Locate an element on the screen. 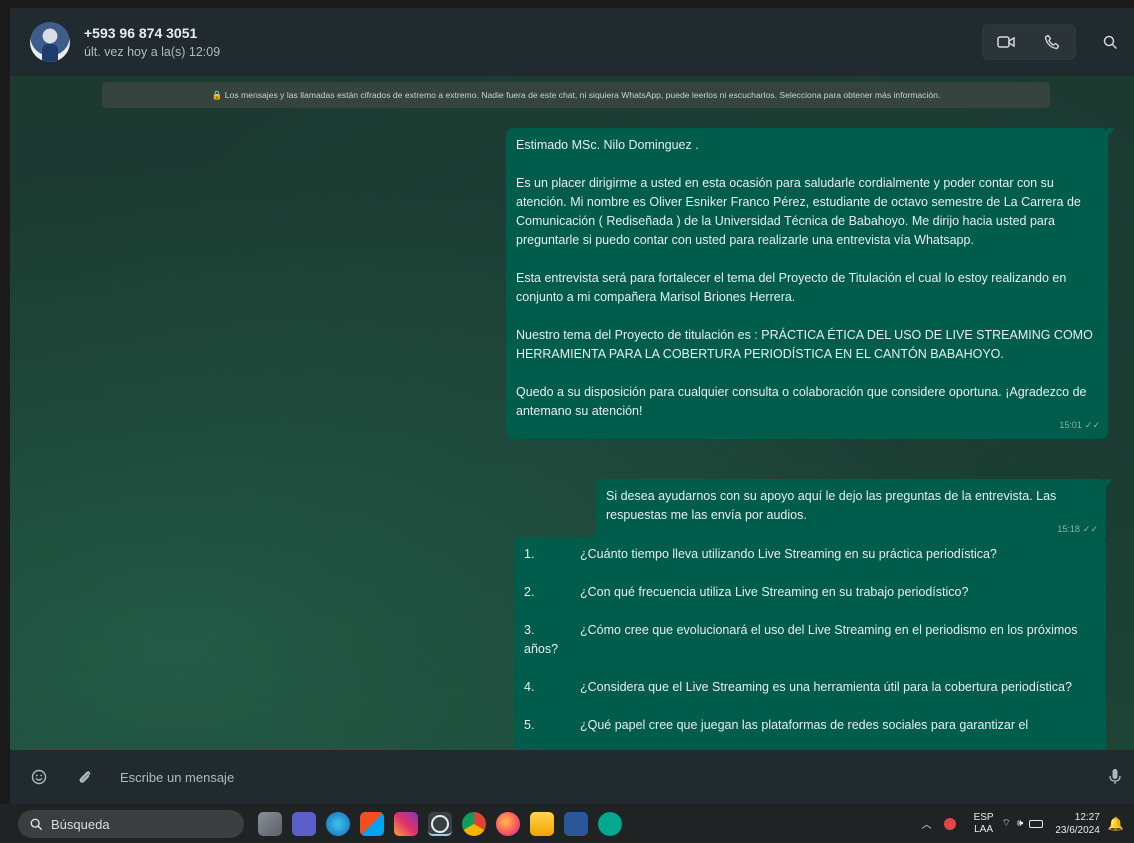  battery-icon is located at coordinates (1036, 823).